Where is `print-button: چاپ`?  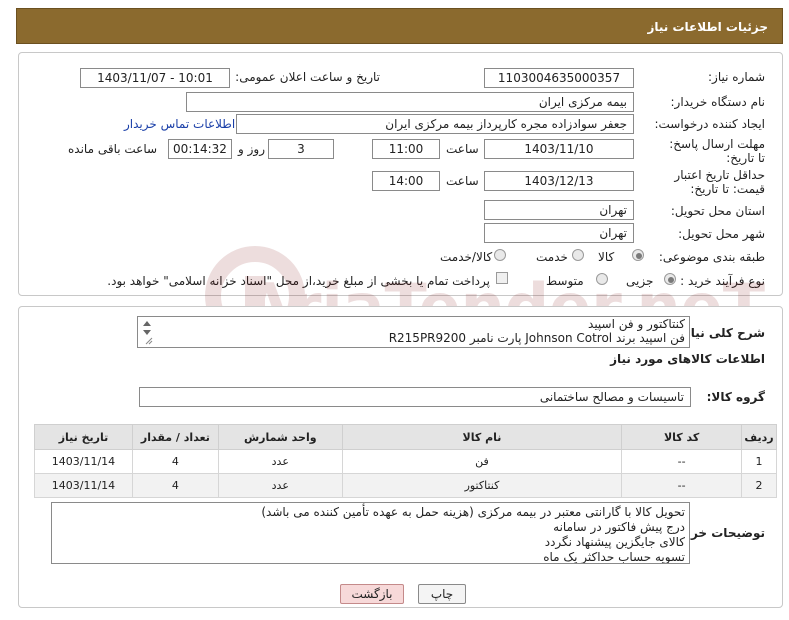 print-button: چاپ is located at coordinates (442, 594).